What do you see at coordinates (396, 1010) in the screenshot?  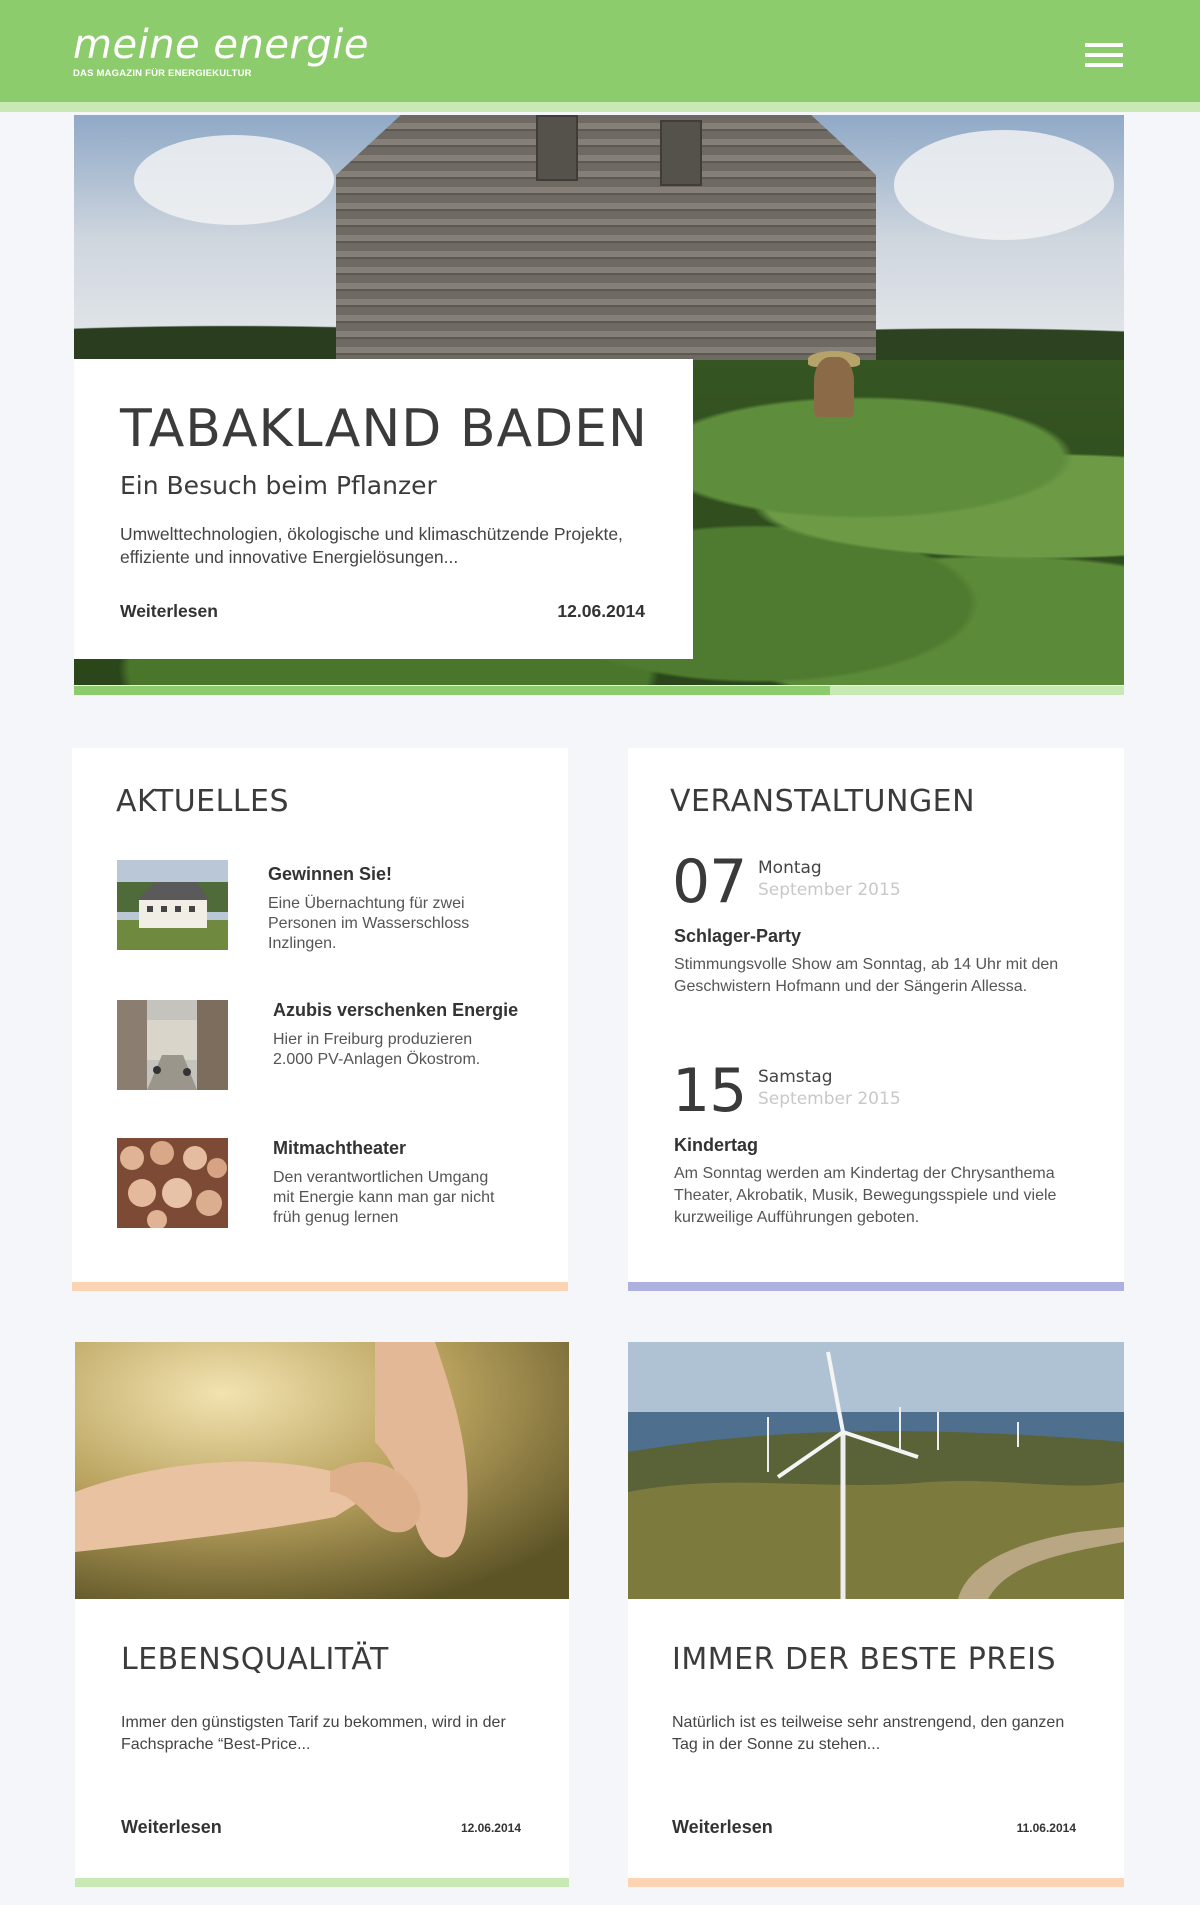 I see `news-title: Azubis verschenken Energie` at bounding box center [396, 1010].